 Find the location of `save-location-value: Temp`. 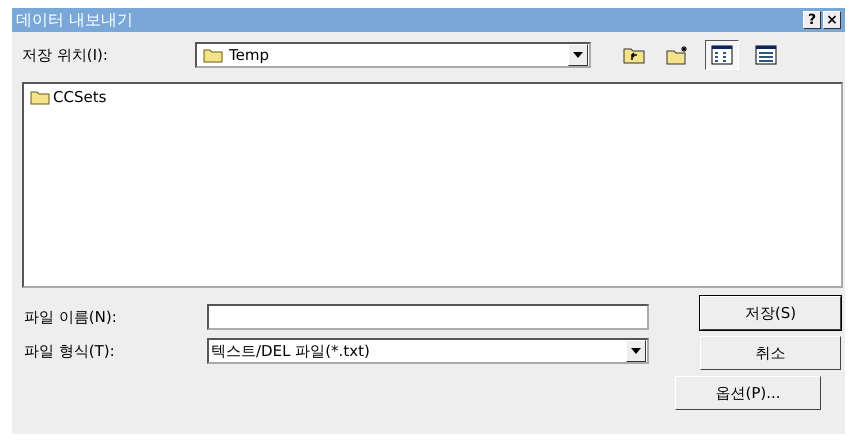

save-location-value: Temp is located at coordinates (249, 55).